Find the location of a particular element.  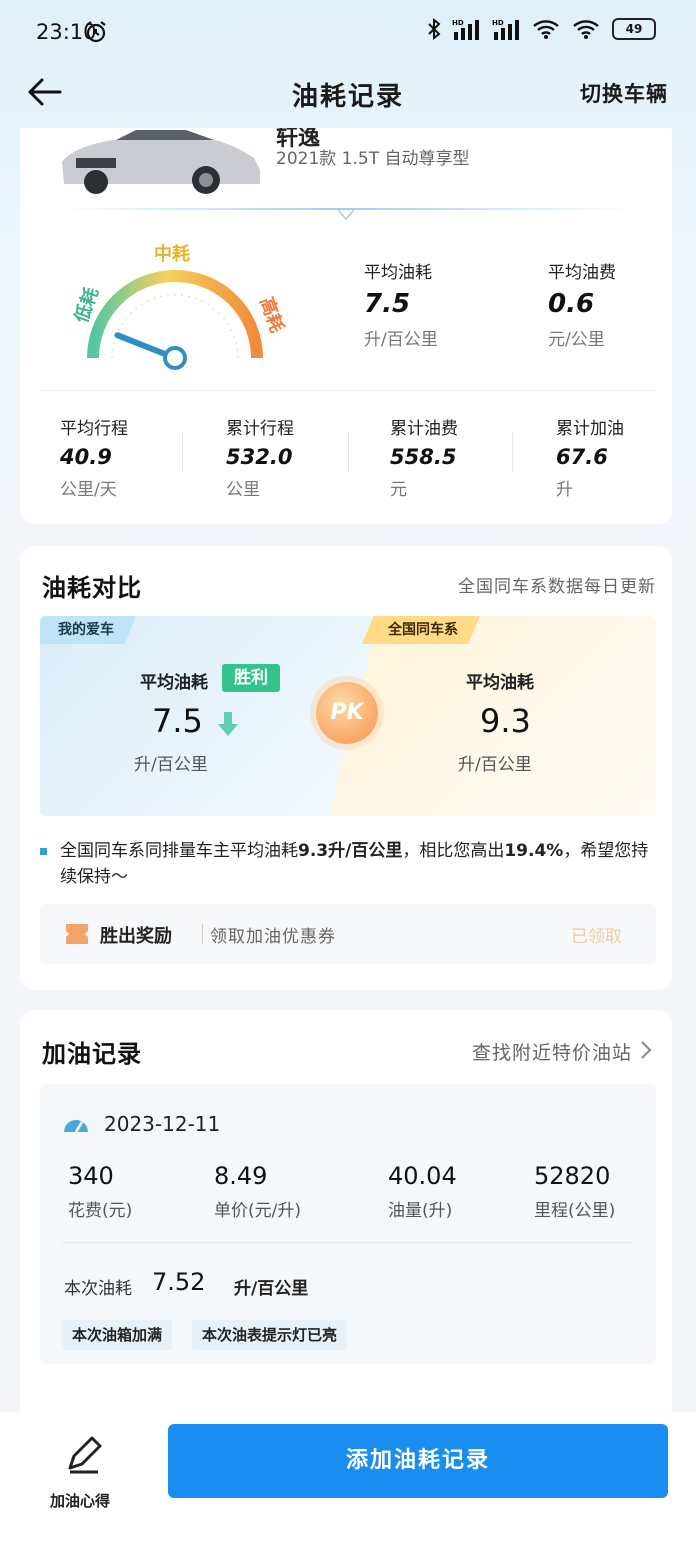

avg-cost: 平均油费 0.6 元/公里 is located at coordinates (582, 304).